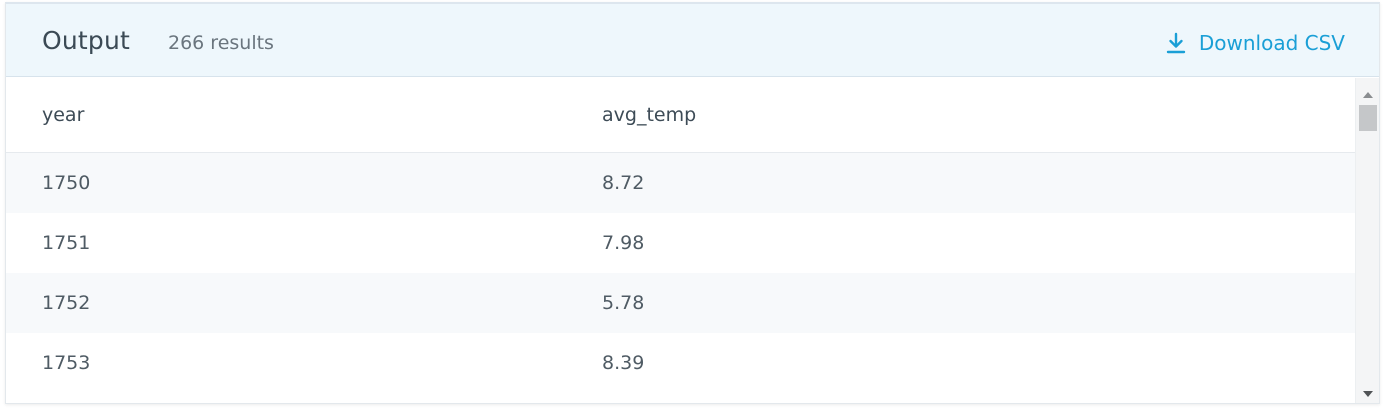  I want to click on column-header-avg-temp: avg_temp, so click(649, 115).